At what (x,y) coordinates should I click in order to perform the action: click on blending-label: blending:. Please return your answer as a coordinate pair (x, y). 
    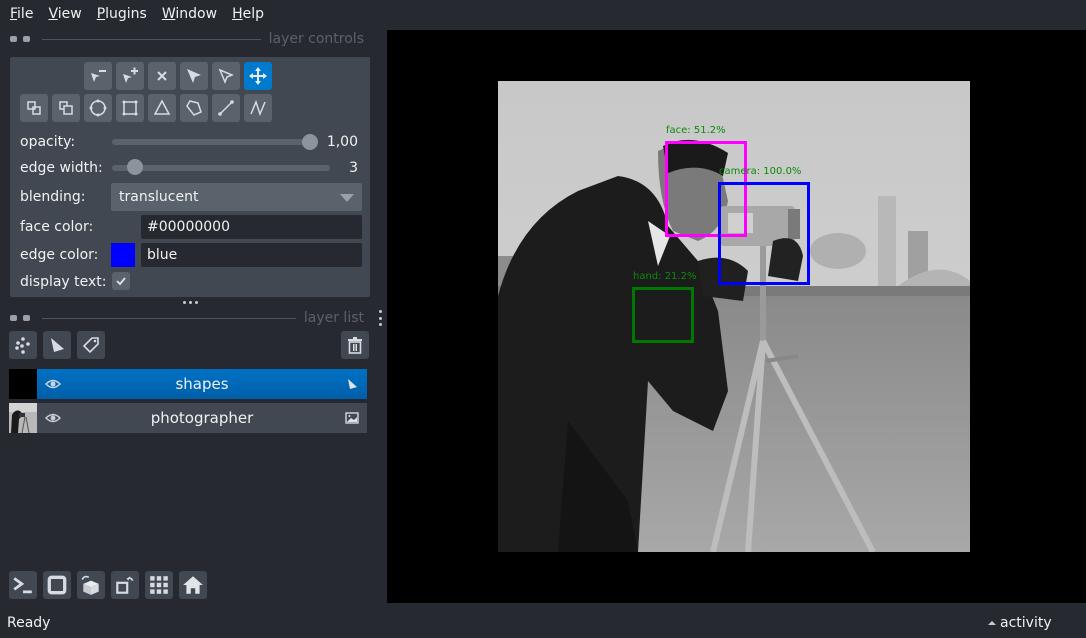
    Looking at the image, I should click on (53, 197).